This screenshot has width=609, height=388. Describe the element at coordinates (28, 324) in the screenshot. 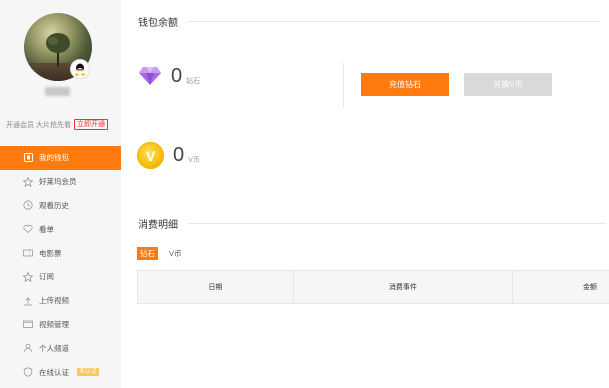

I see `folder-icon` at that location.